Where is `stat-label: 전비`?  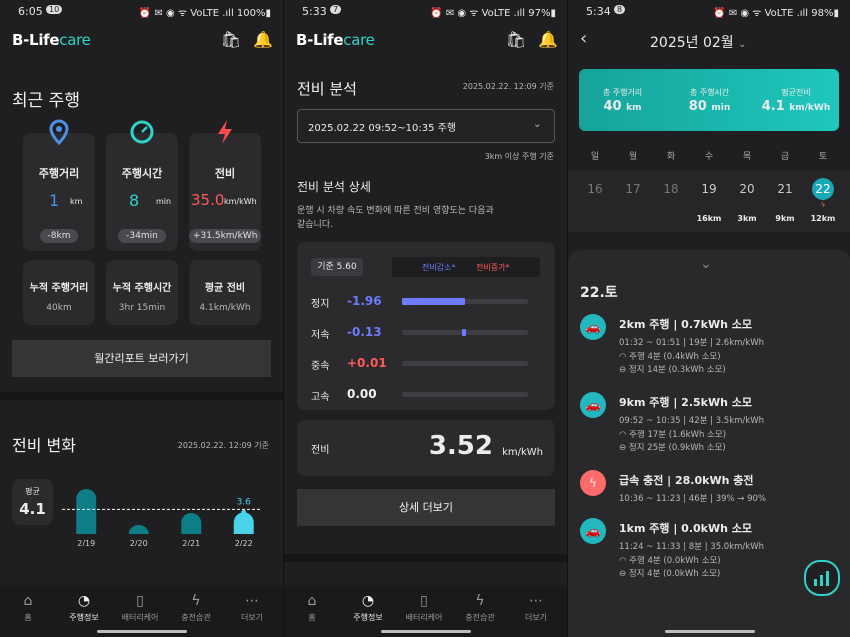 stat-label: 전비 is located at coordinates (225, 173).